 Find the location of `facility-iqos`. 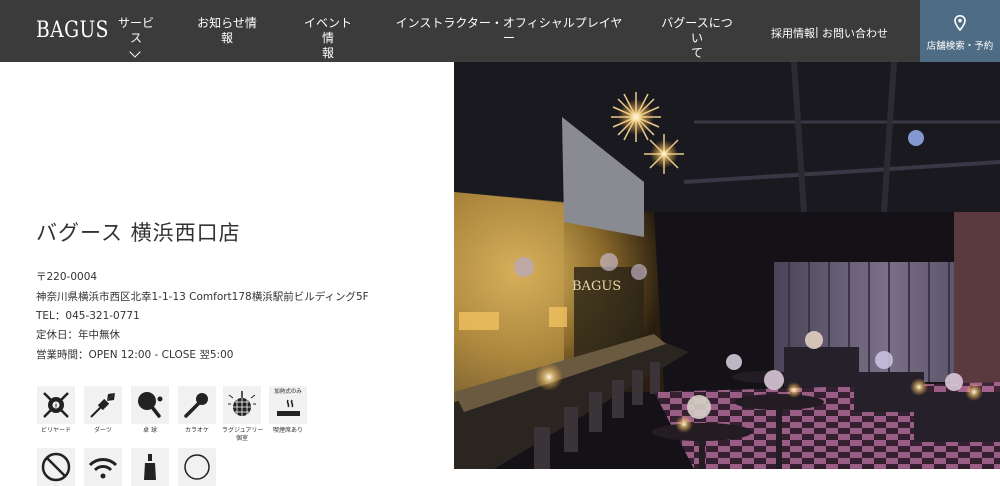

facility-iqos is located at coordinates (197, 467).